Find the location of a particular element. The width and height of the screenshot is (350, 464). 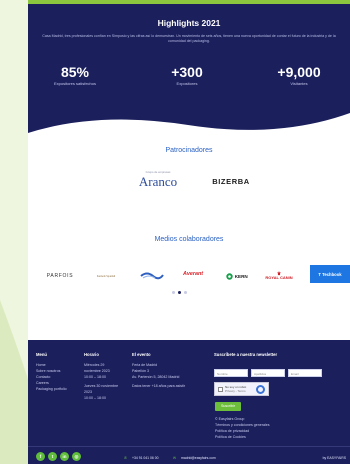

sponsor-logo-aranco: Grupo de empresas Aranco is located at coordinates (158, 181).